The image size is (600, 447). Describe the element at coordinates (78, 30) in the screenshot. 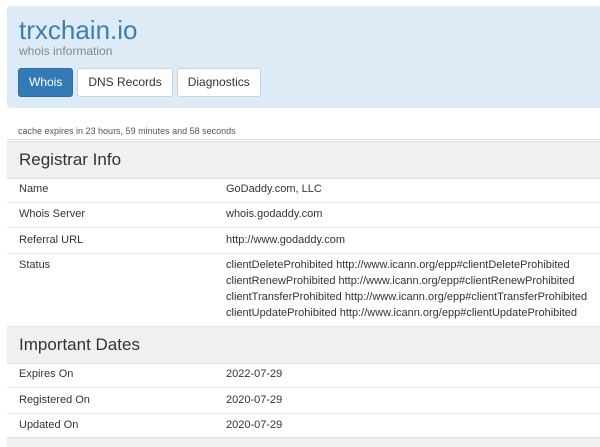

I see `domain-title: trxchain.io` at that location.